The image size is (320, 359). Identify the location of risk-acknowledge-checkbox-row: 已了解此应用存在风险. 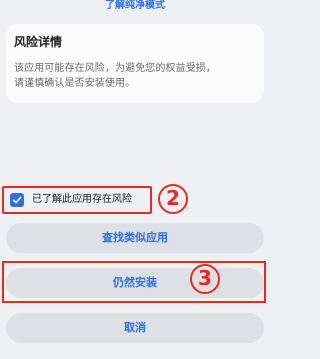
(77, 200).